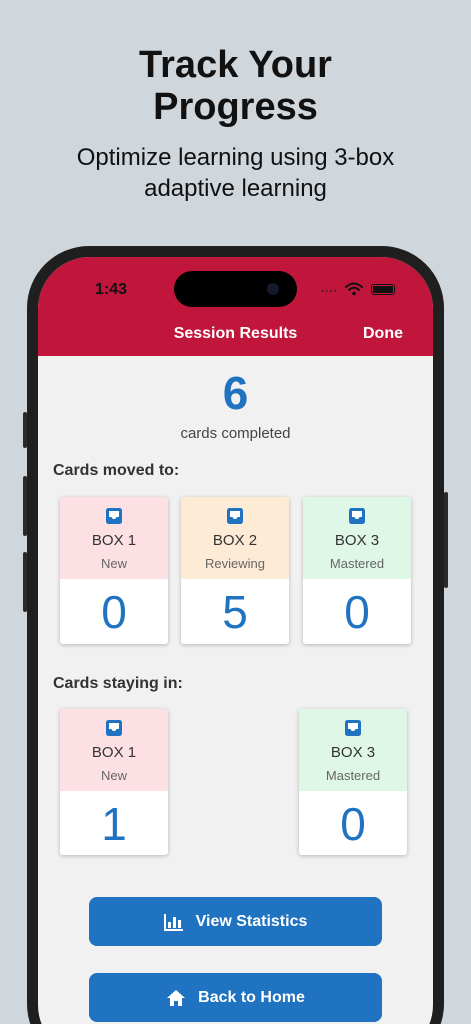  I want to click on card-header: BOX 2 Reviewing, so click(235, 538).